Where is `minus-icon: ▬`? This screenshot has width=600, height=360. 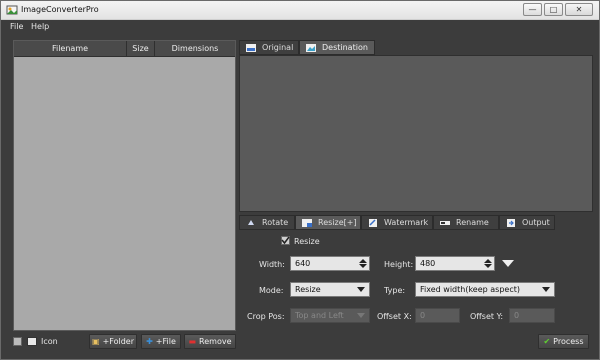
minus-icon: ▬ is located at coordinates (192, 341).